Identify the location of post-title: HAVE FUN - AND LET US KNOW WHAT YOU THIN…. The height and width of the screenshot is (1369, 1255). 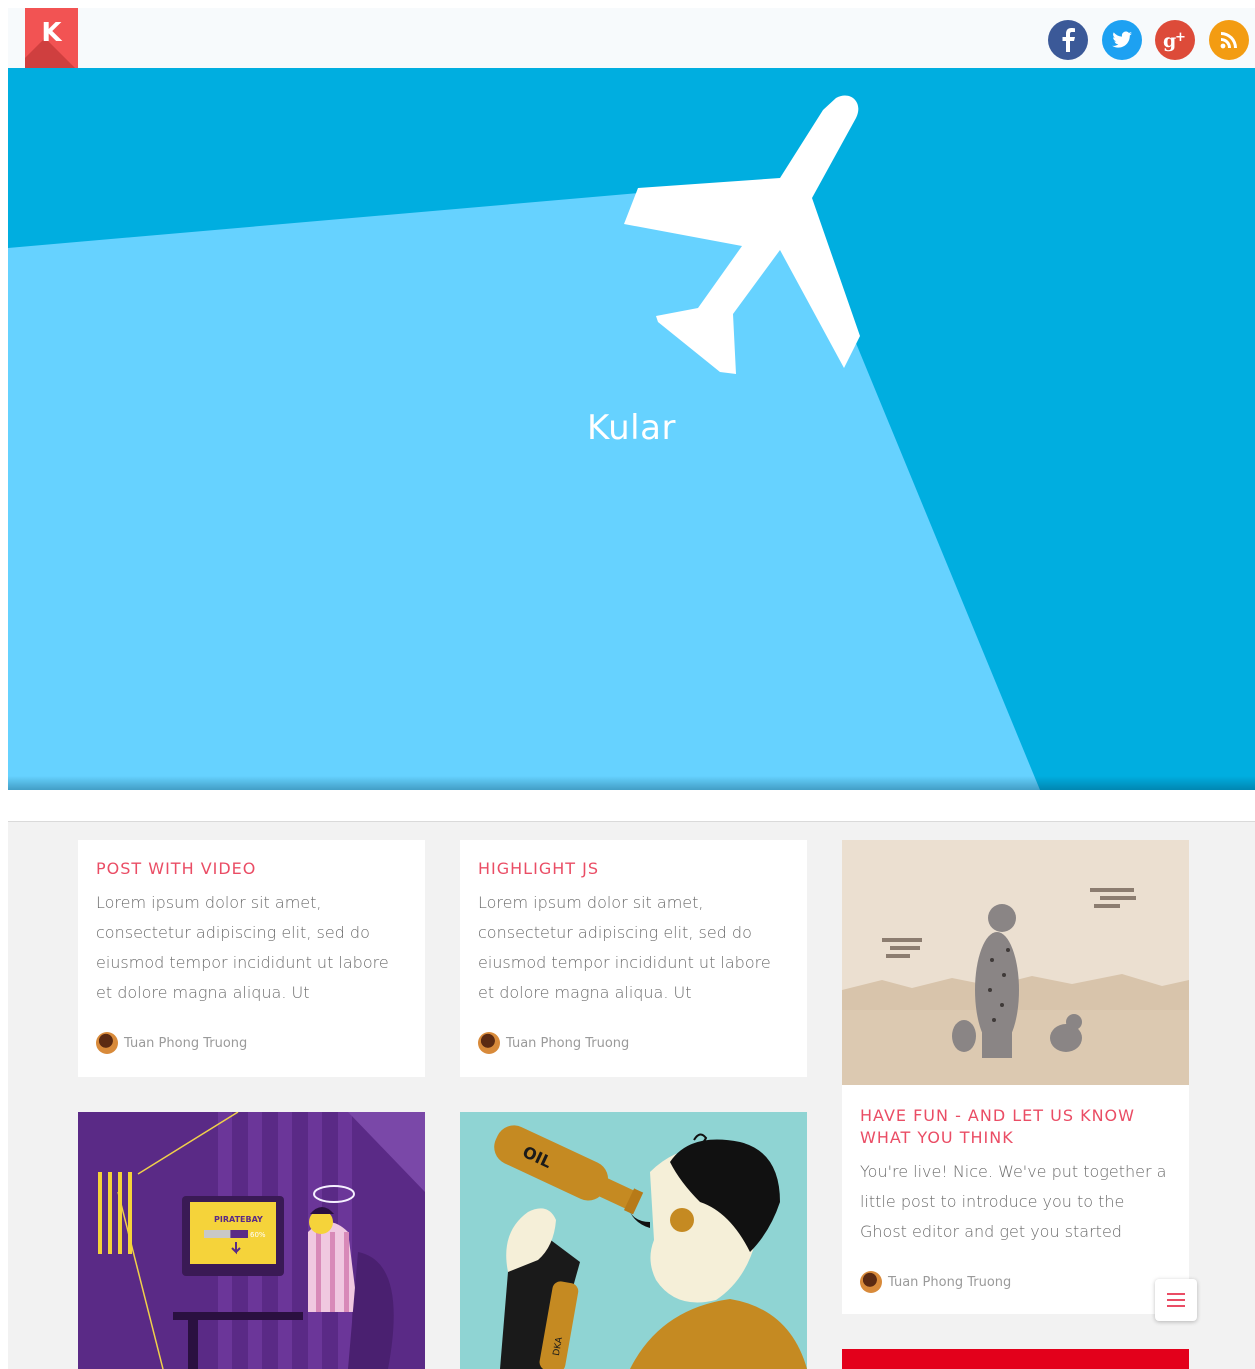
(1015, 1127).